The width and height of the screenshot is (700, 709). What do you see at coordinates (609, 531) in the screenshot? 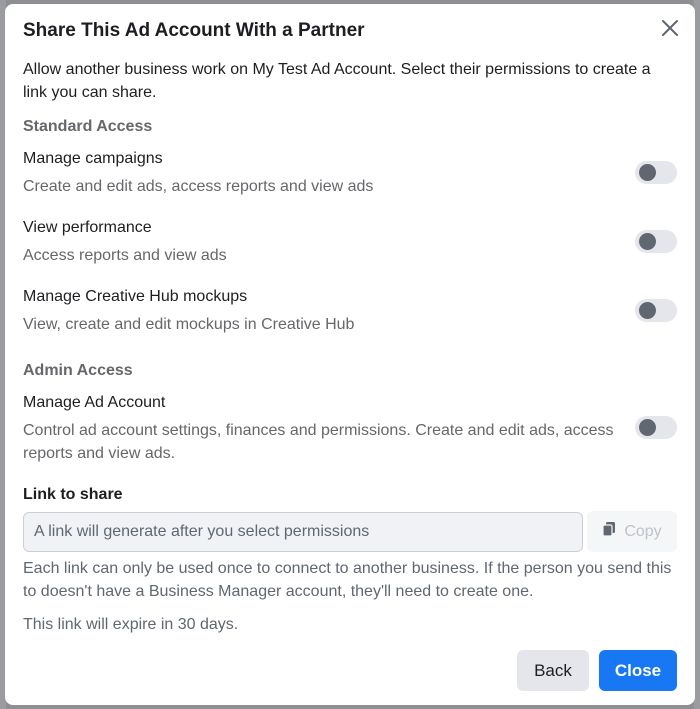
I see `copy-icon` at bounding box center [609, 531].